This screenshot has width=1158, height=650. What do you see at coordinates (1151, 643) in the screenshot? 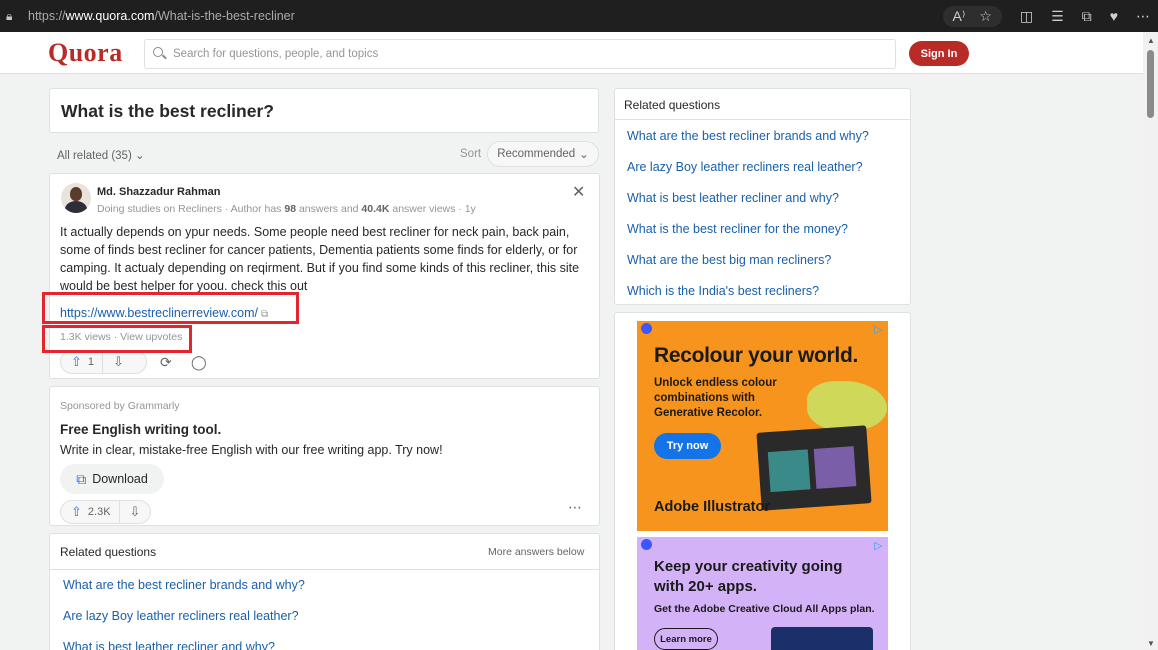
I see `scroll-down-icon: ▼` at bounding box center [1151, 643].